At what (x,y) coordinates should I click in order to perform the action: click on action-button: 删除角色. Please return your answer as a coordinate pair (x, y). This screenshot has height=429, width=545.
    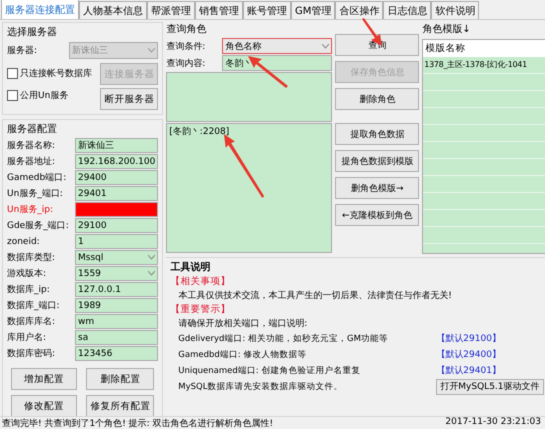
    Looking at the image, I should click on (377, 99).